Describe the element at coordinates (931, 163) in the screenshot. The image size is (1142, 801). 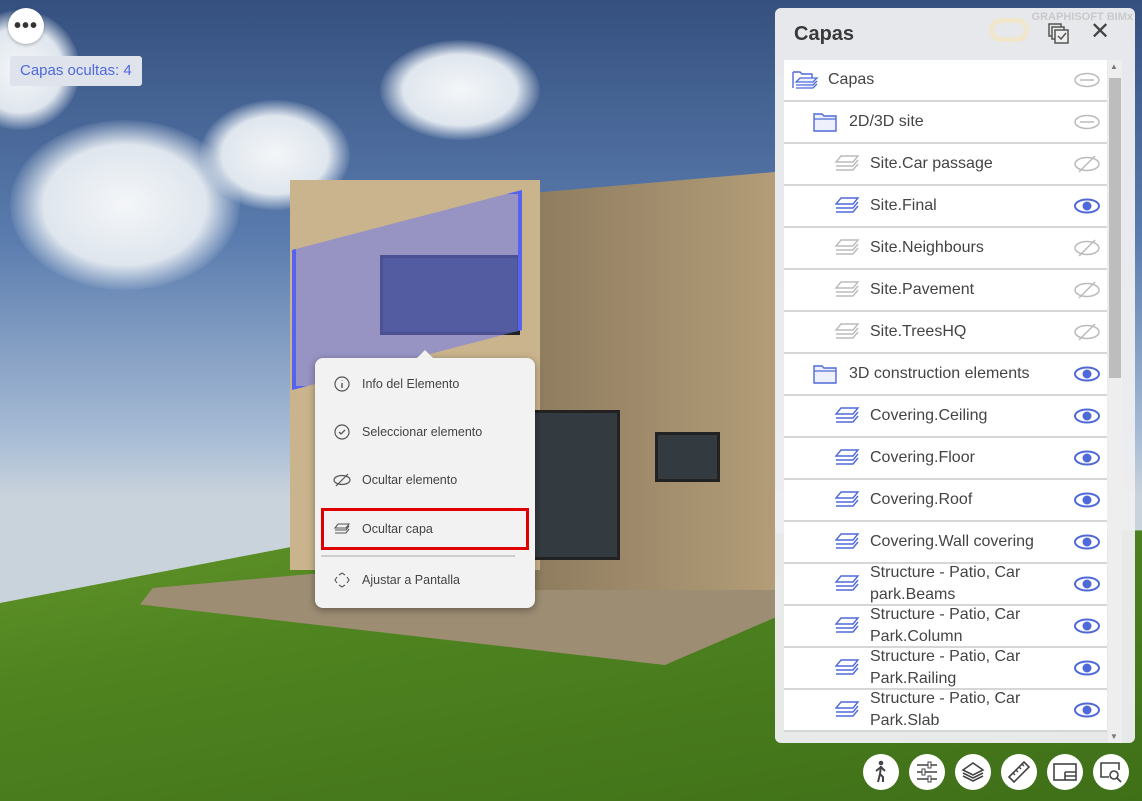
I see `layer-label: Site.Car passage` at that location.